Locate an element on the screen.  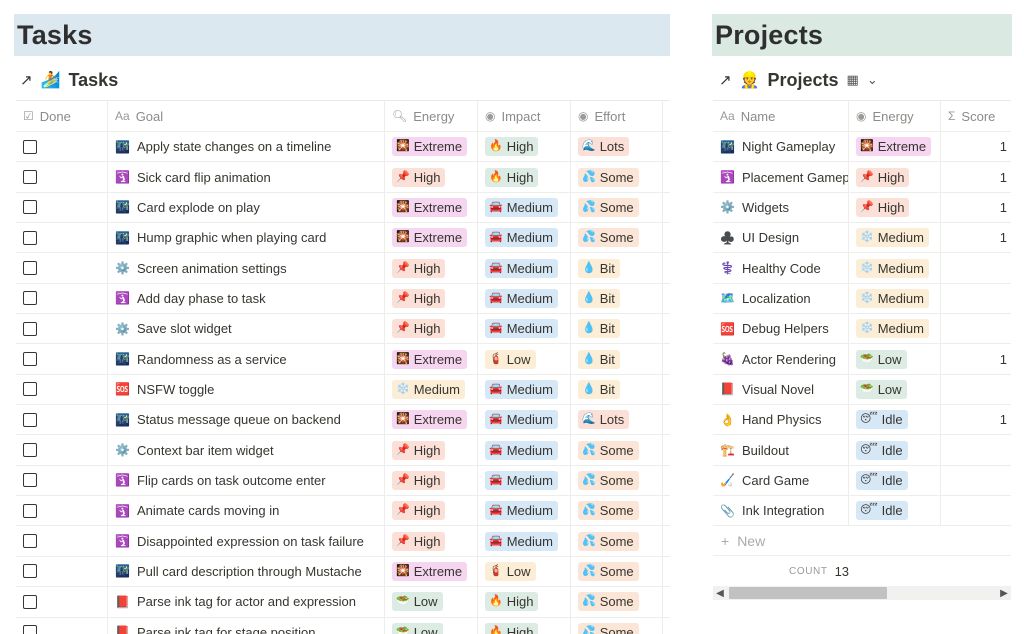
tasks-view-title: ↗ 🏄 Tasks is located at coordinates (69, 80).